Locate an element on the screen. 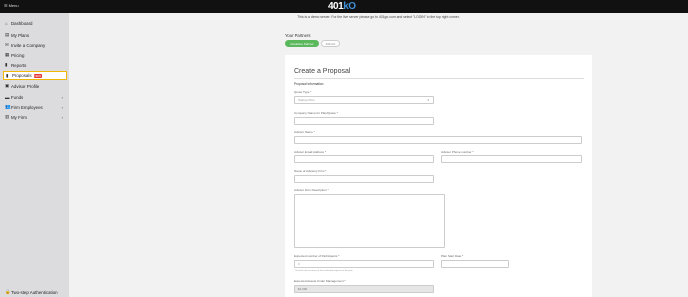  sidebar-item-label: Dashboard is located at coordinates (22, 23).